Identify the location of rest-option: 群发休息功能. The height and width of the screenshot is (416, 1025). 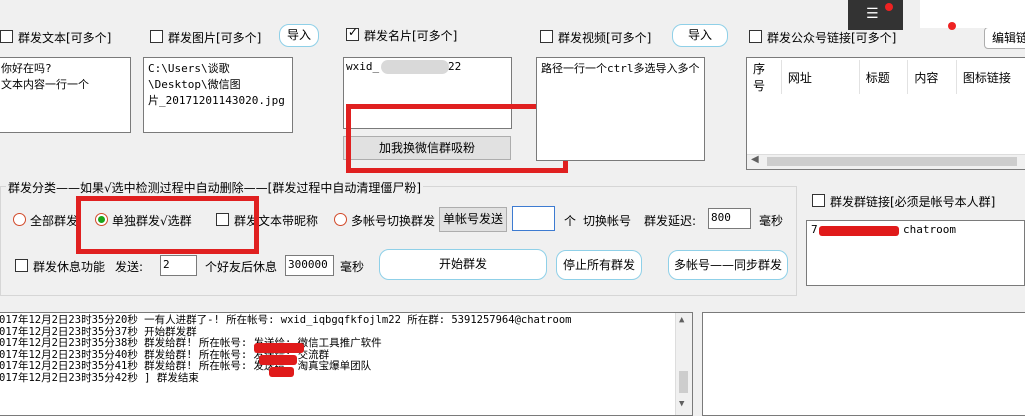
(60, 266).